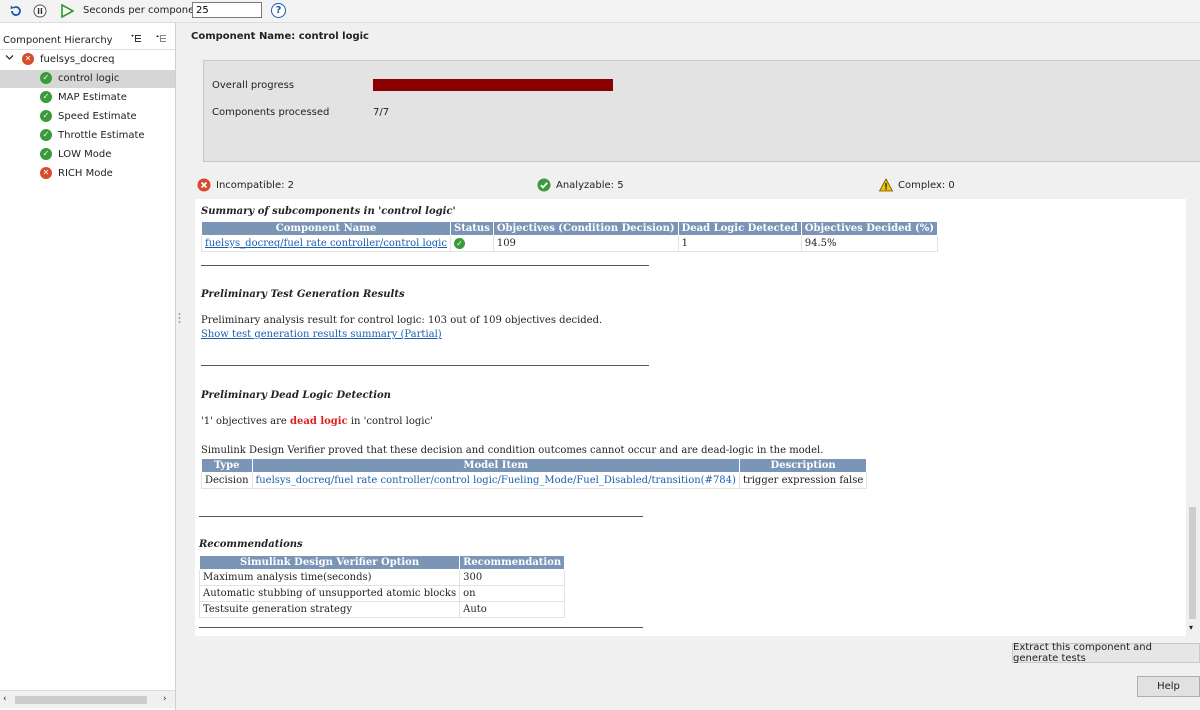 This screenshot has width=1200, height=710. I want to click on dead-logic-title: Preliminary Dead Logic Detection, so click(296, 395).